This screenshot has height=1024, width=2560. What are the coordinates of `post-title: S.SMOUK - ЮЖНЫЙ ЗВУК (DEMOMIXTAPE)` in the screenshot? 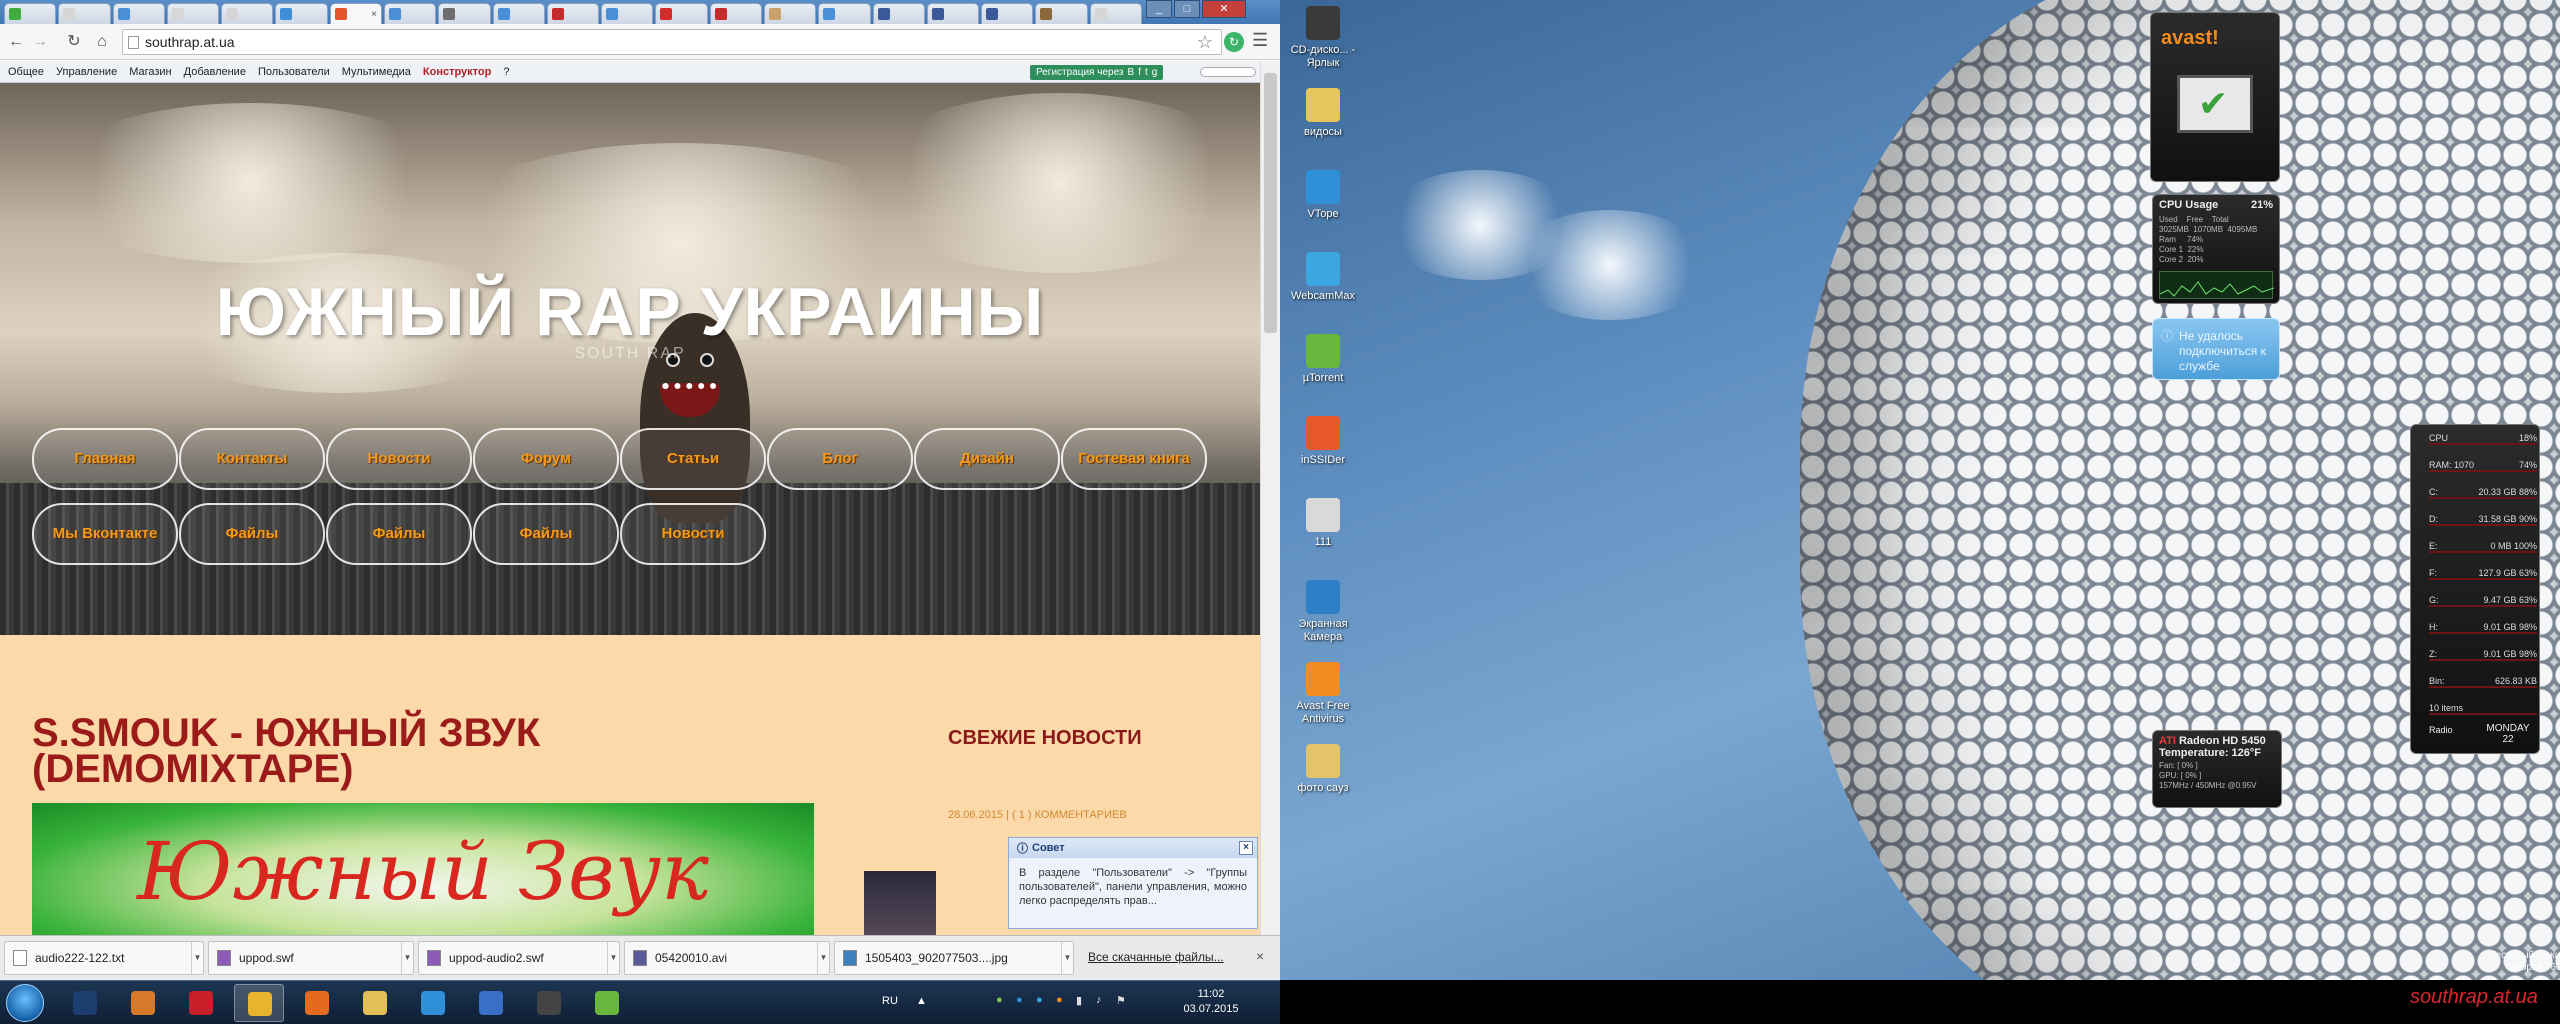 It's located at (392, 751).